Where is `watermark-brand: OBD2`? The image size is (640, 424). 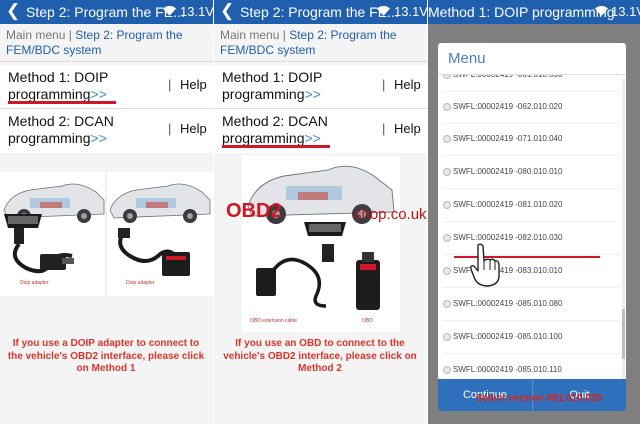
watermark-brand: OBD2 is located at coordinates (254, 211).